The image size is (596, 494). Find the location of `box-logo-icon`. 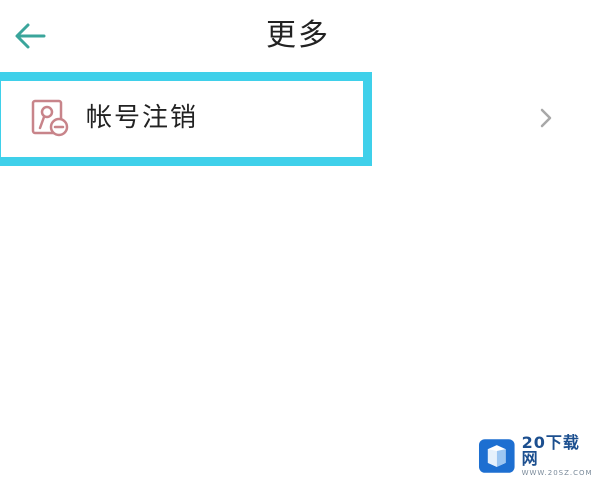

box-logo-icon is located at coordinates (496, 456).